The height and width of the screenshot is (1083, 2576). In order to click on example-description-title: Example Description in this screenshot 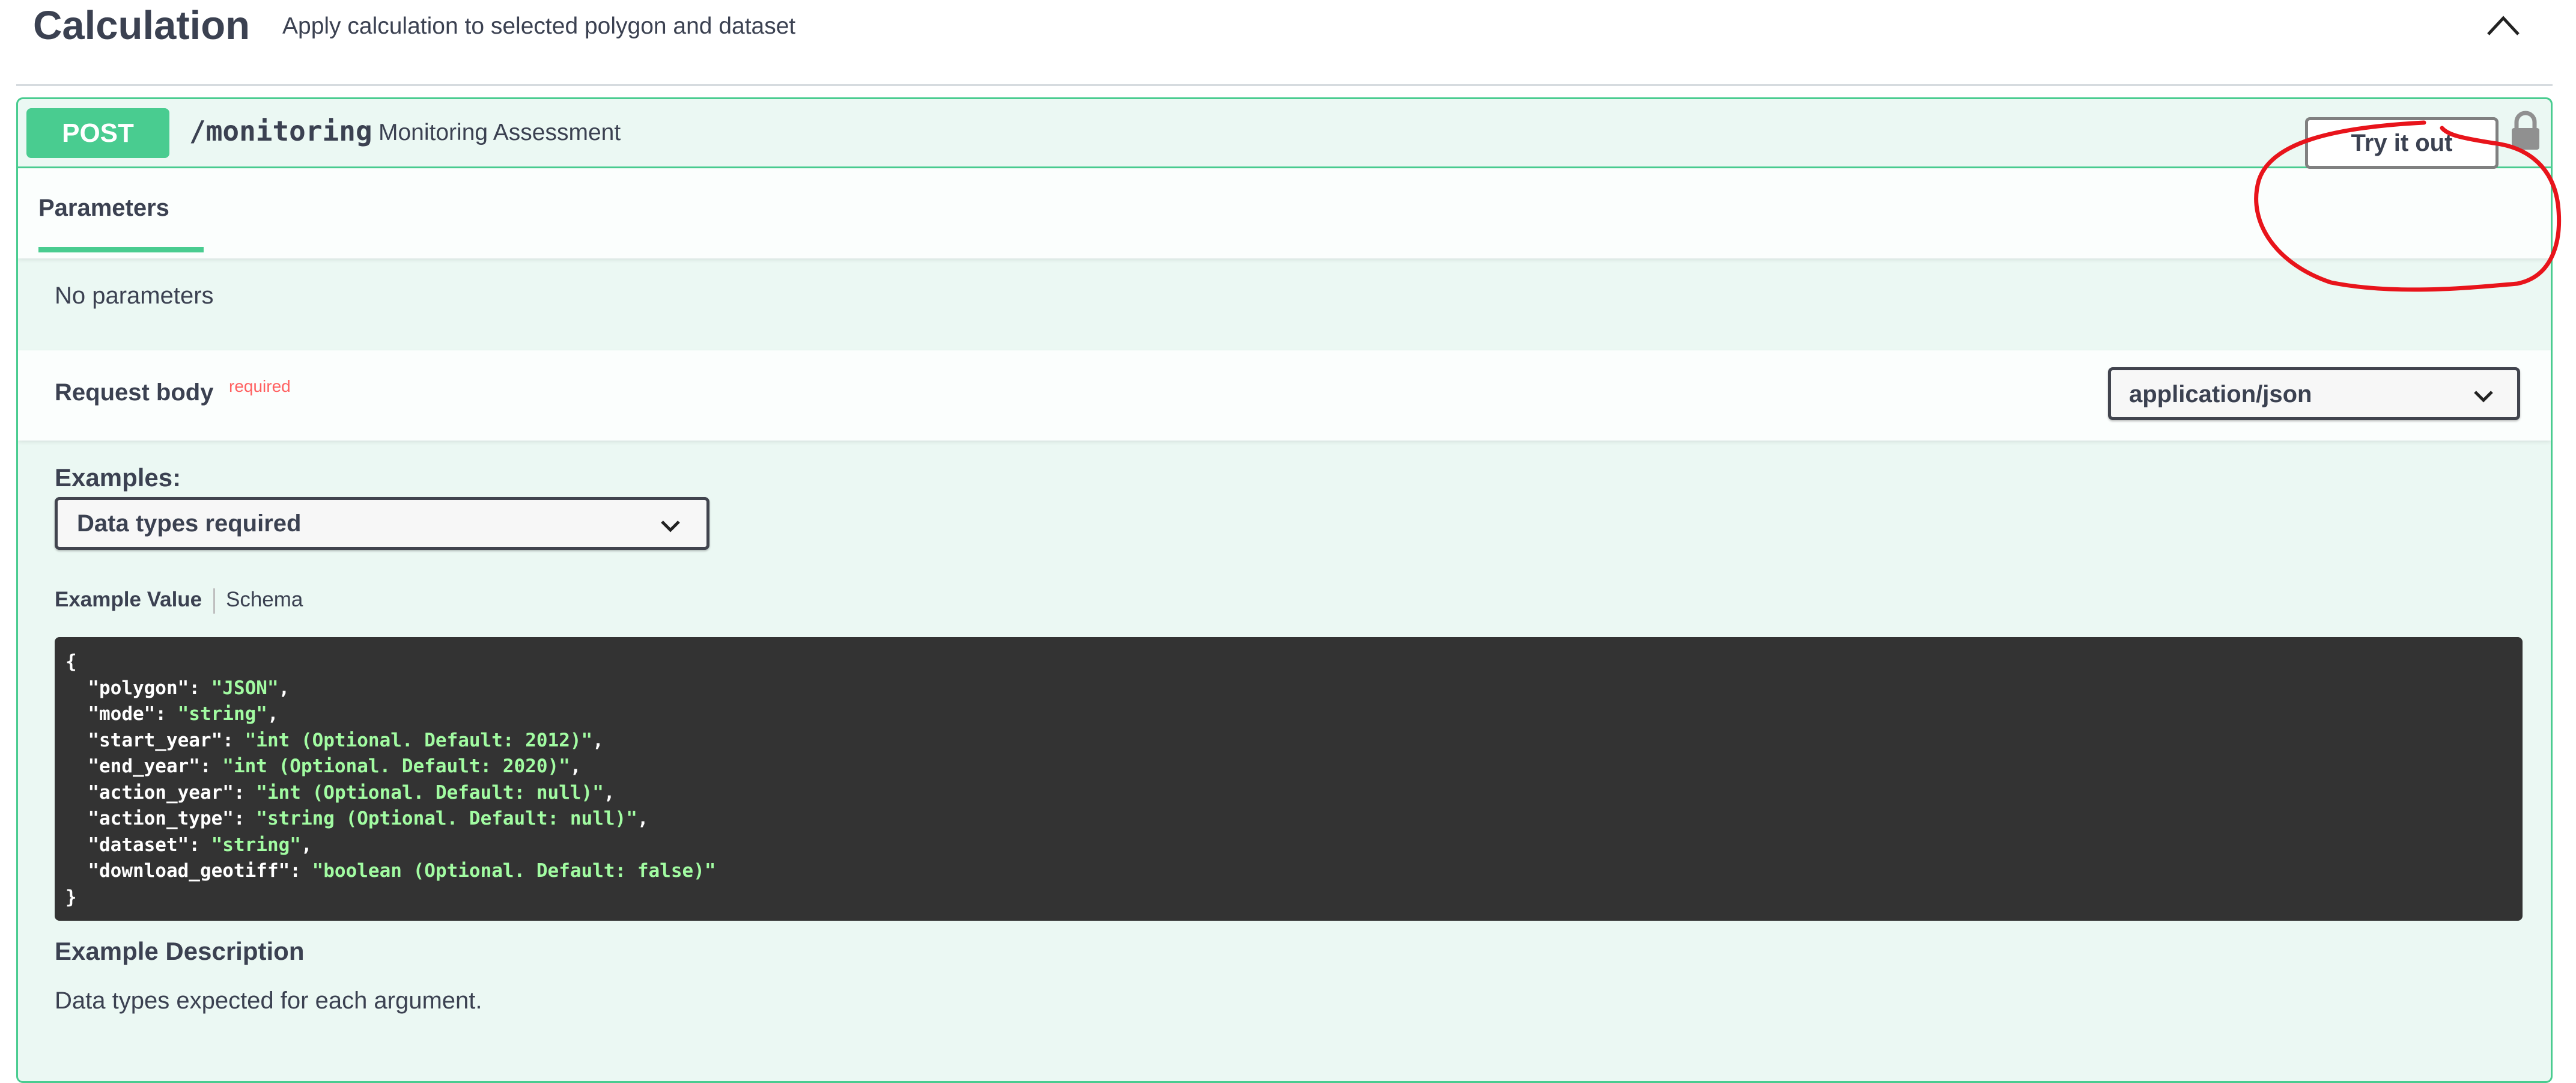, I will do `click(180, 951)`.